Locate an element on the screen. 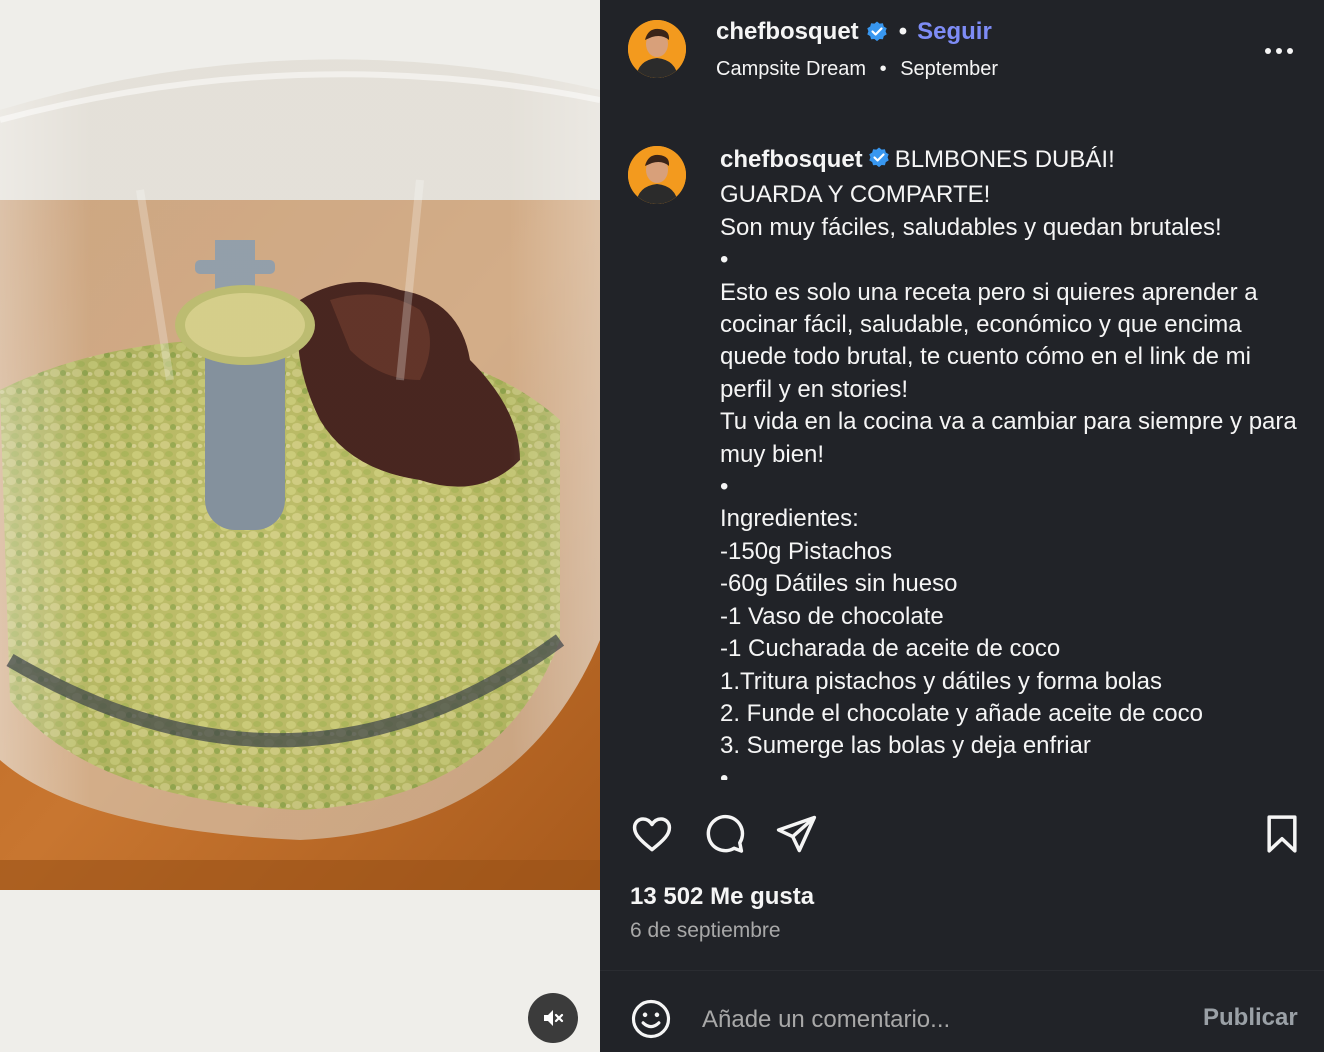 The image size is (1324, 1052). header-username: chefbosquet is located at coordinates (787, 32).